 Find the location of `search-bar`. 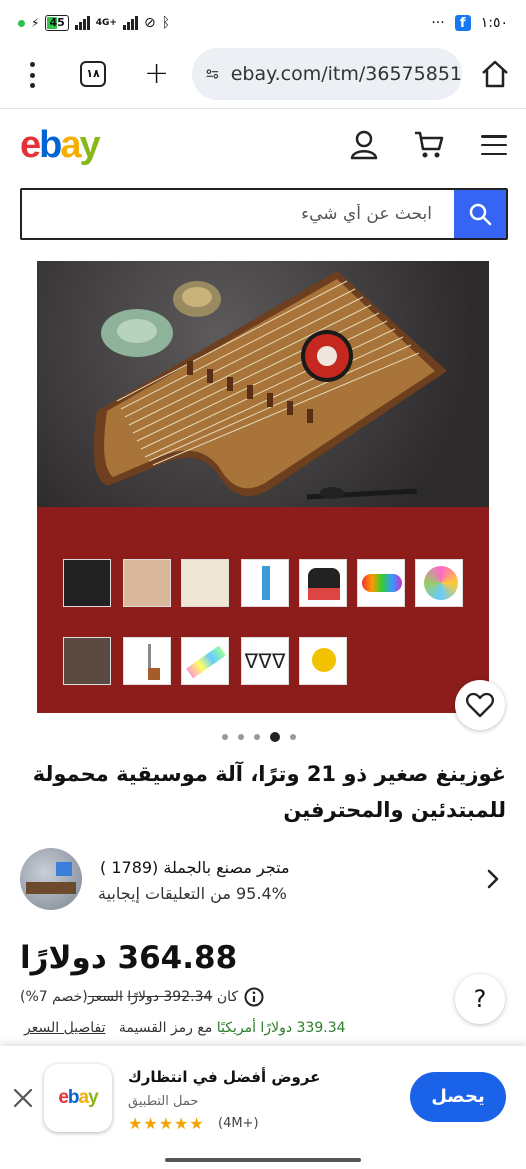

search-bar is located at coordinates (264, 214).